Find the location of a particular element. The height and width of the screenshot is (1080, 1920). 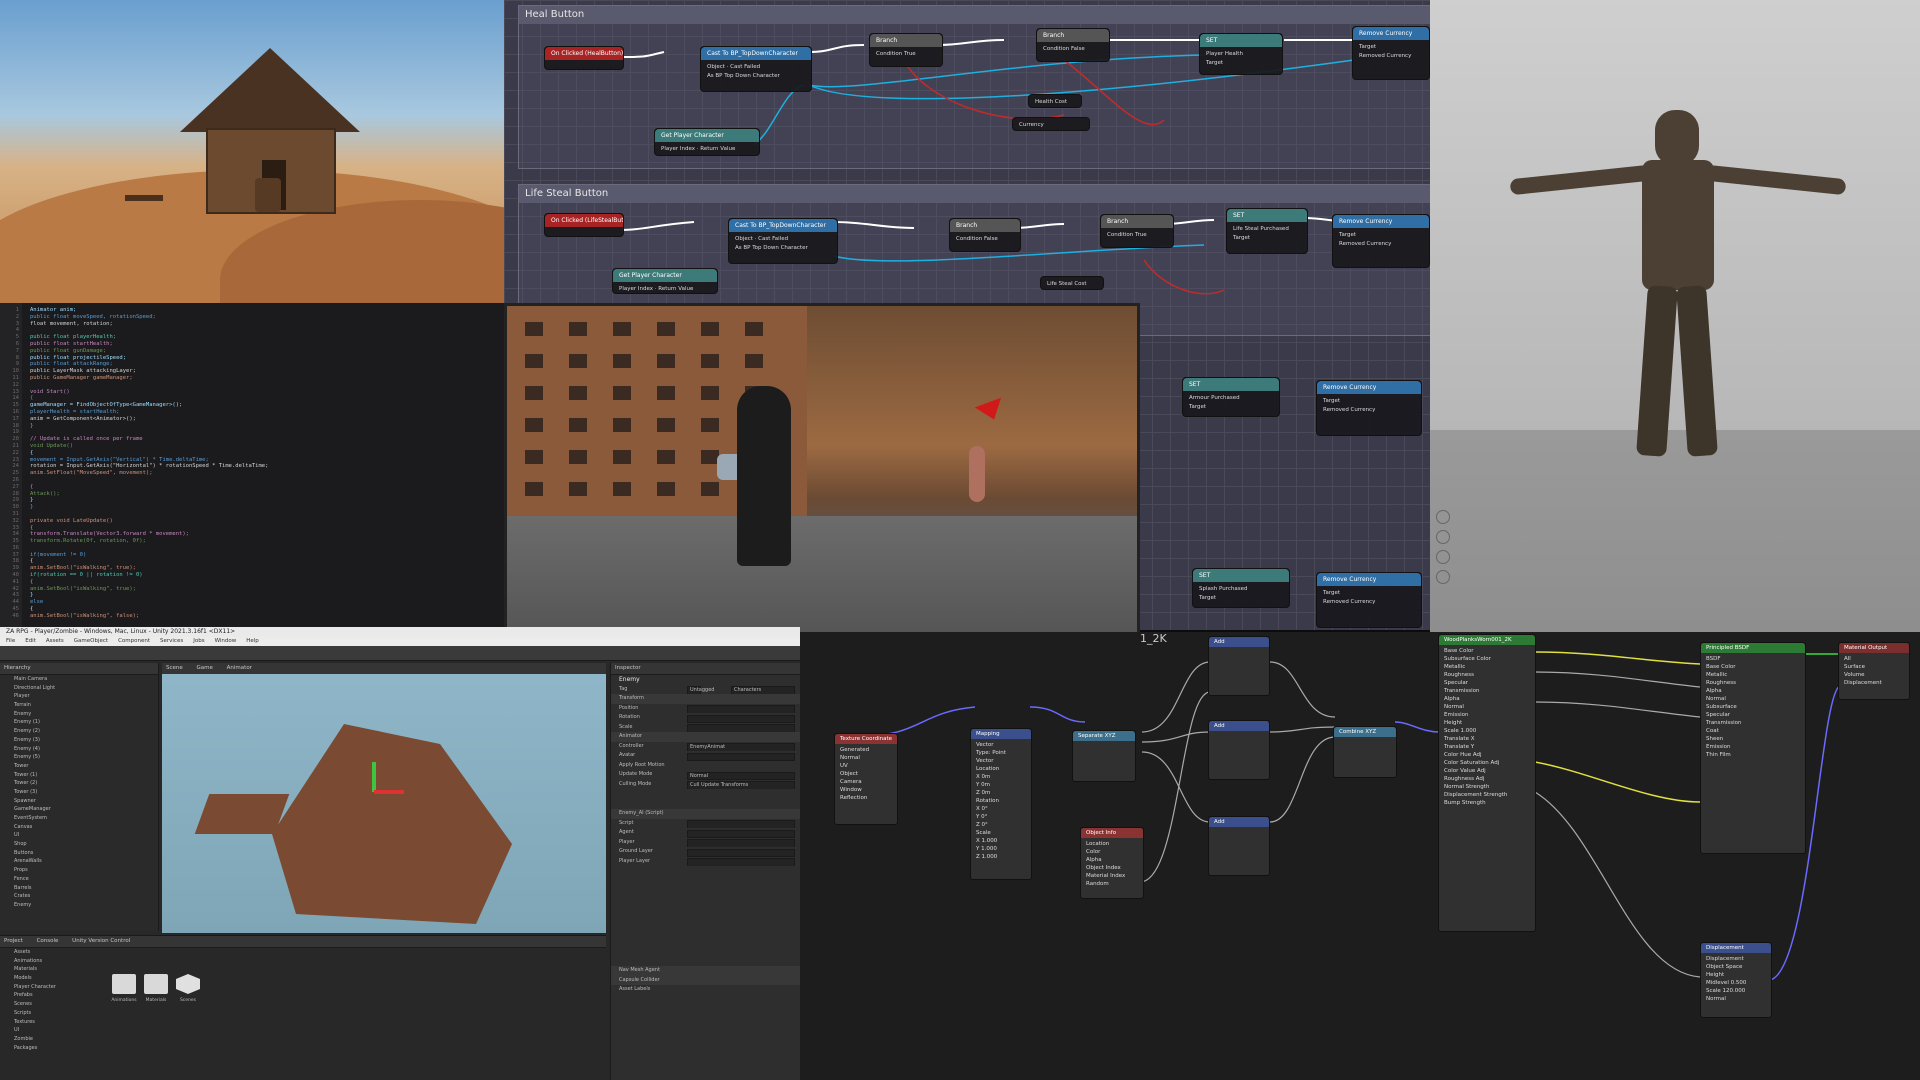

controller-row: Controller EnemyAnimat is located at coordinates (705, 746).